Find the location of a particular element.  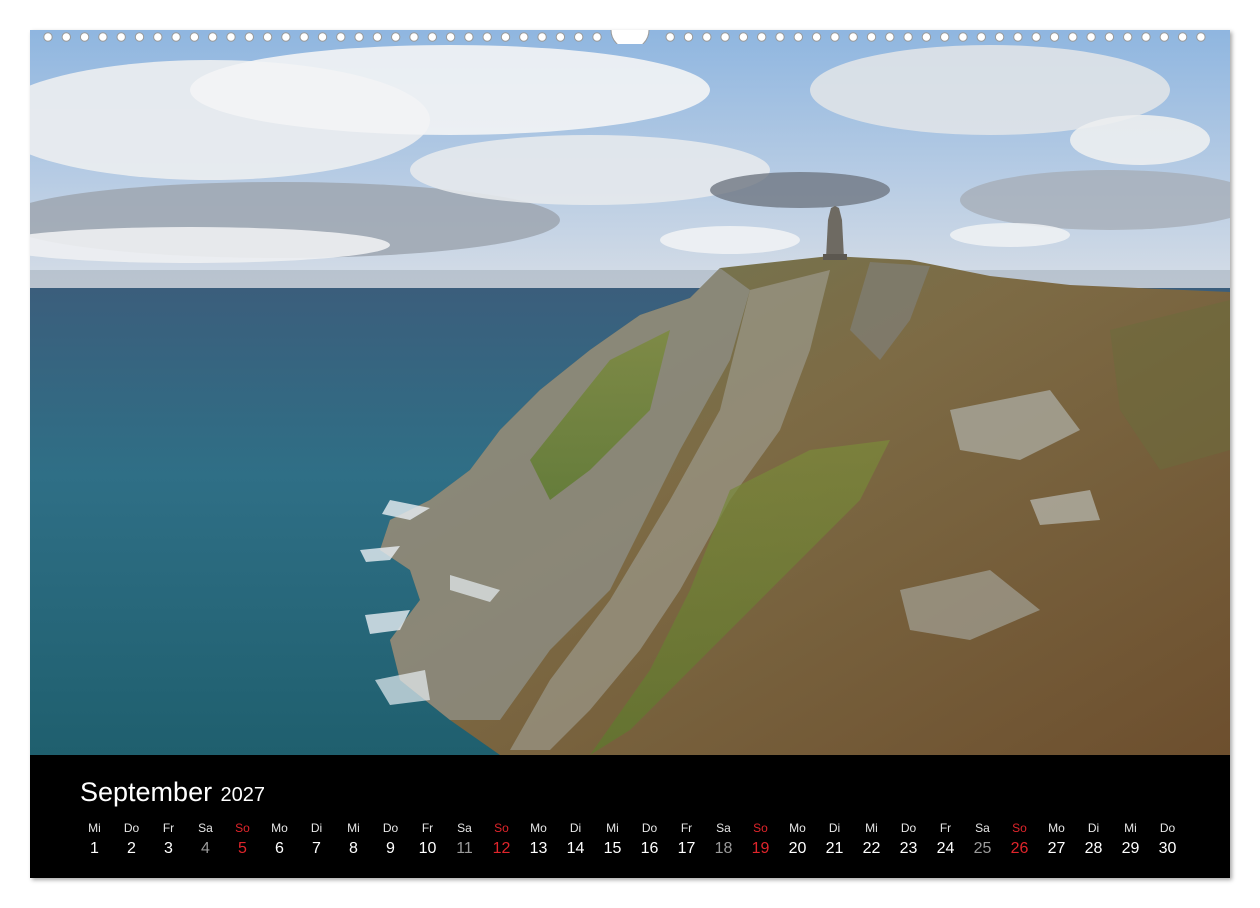

day-number: 29 is located at coordinates (1130, 848).